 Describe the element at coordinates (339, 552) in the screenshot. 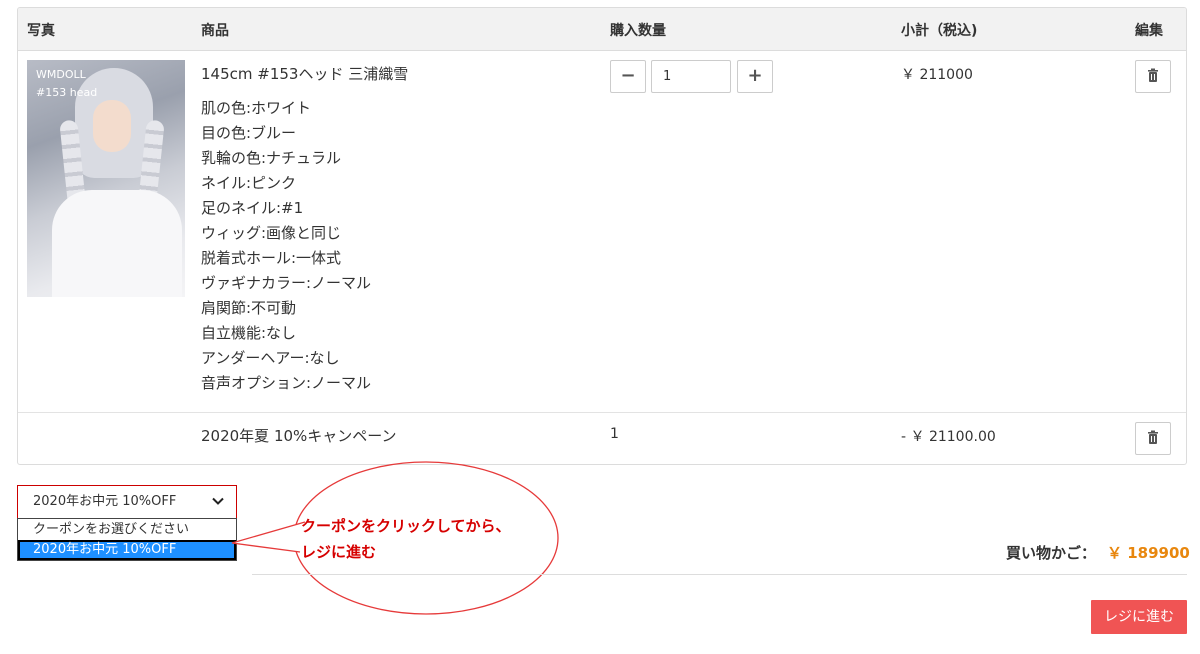

I see `annotation-text-line2: レジに進む` at that location.